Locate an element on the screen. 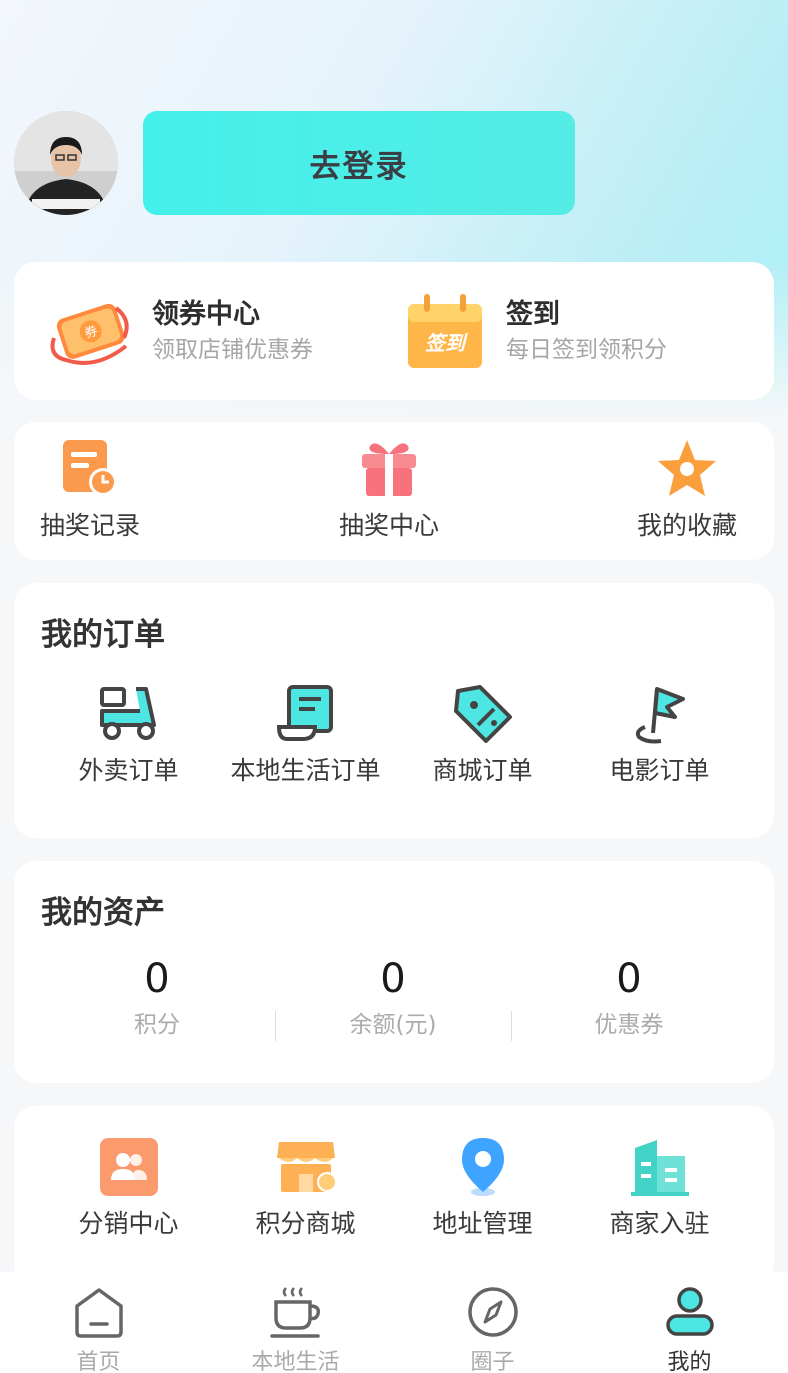 The height and width of the screenshot is (1373, 788). lottery-center-button: 抽奖中心 is located at coordinates (389, 489).